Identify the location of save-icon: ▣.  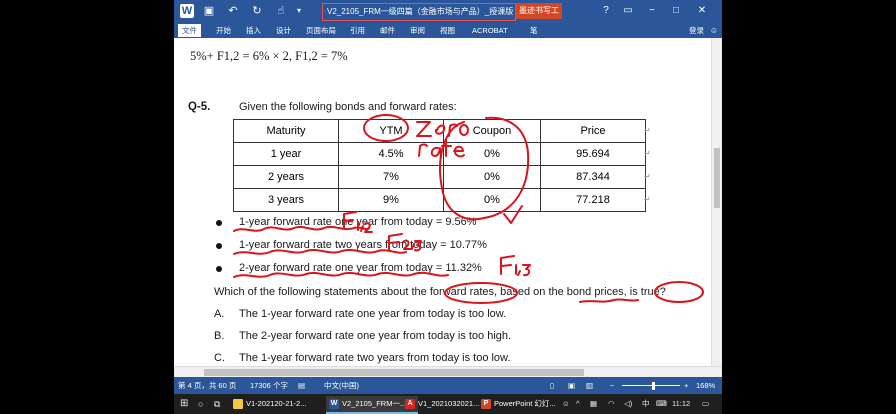
(209, 11).